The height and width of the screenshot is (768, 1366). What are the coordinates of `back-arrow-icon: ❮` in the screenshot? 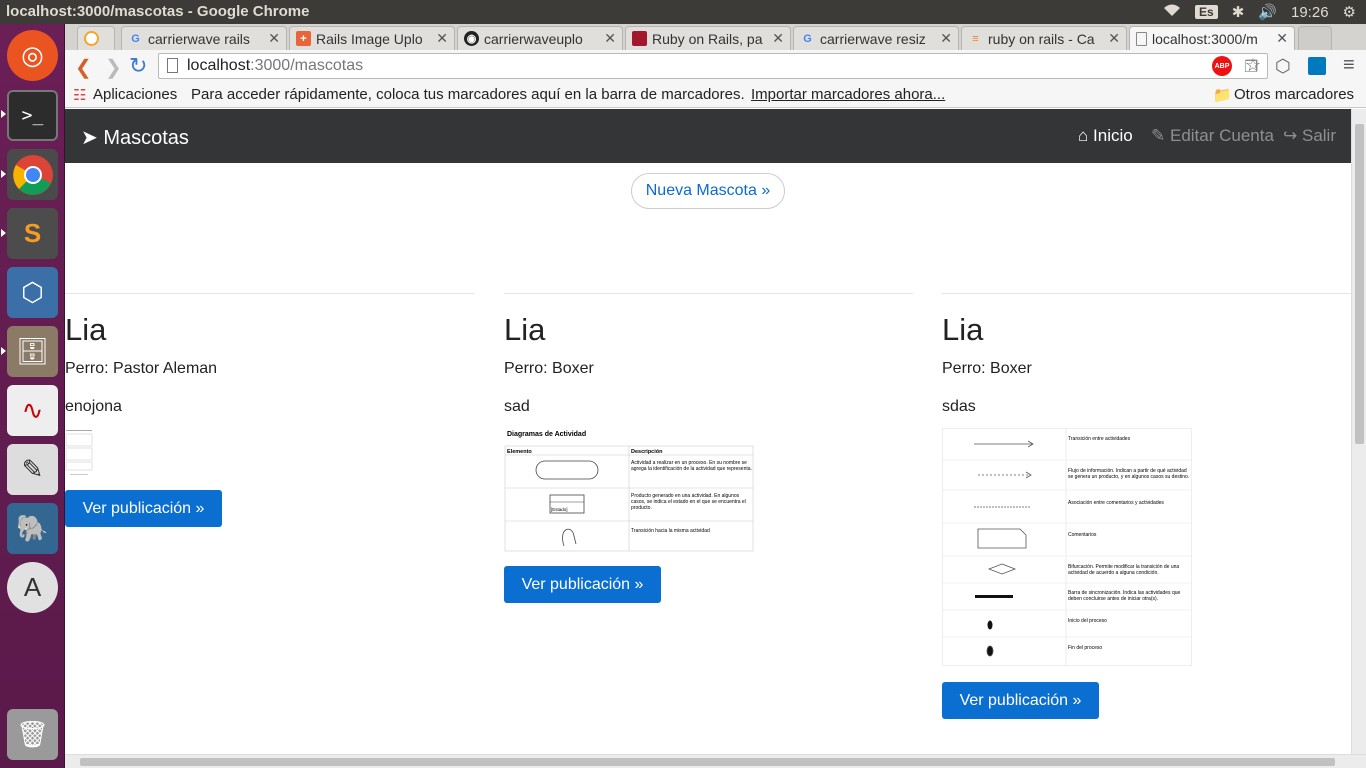 It's located at (83, 67).